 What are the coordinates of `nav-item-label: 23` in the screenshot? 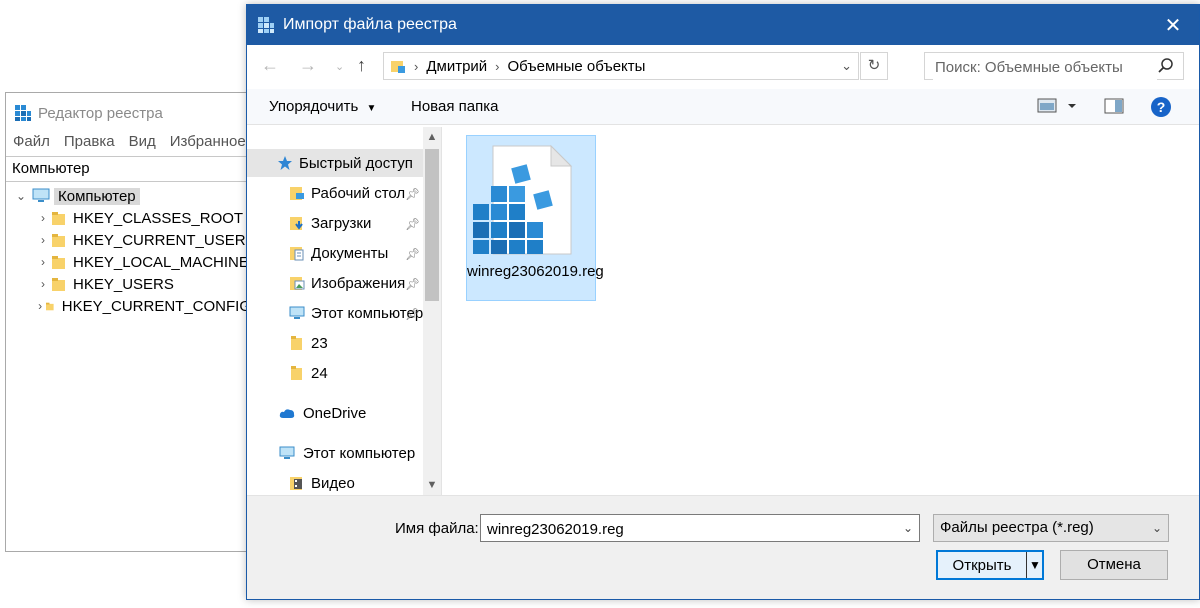 It's located at (319, 343).